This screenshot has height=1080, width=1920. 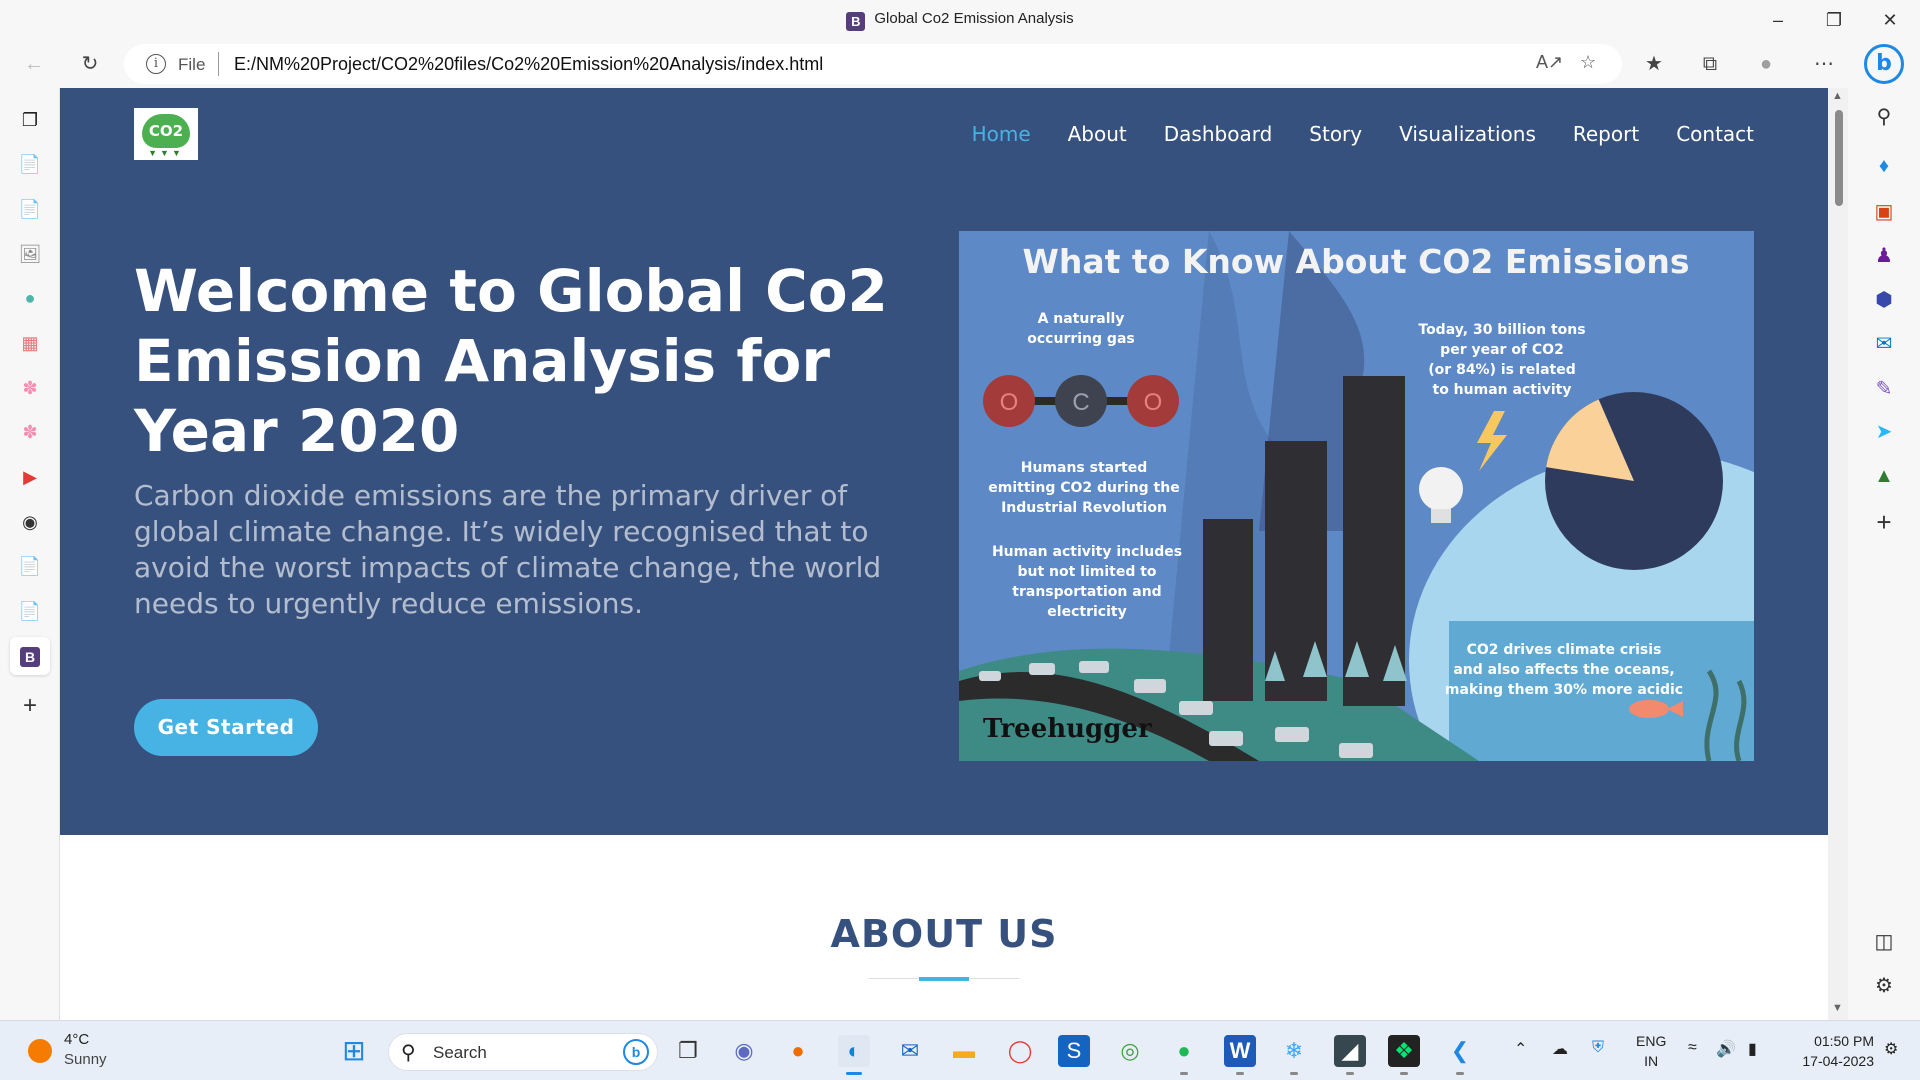 What do you see at coordinates (1350, 1055) in the screenshot?
I see `terminal-app-icon: ◢` at bounding box center [1350, 1055].